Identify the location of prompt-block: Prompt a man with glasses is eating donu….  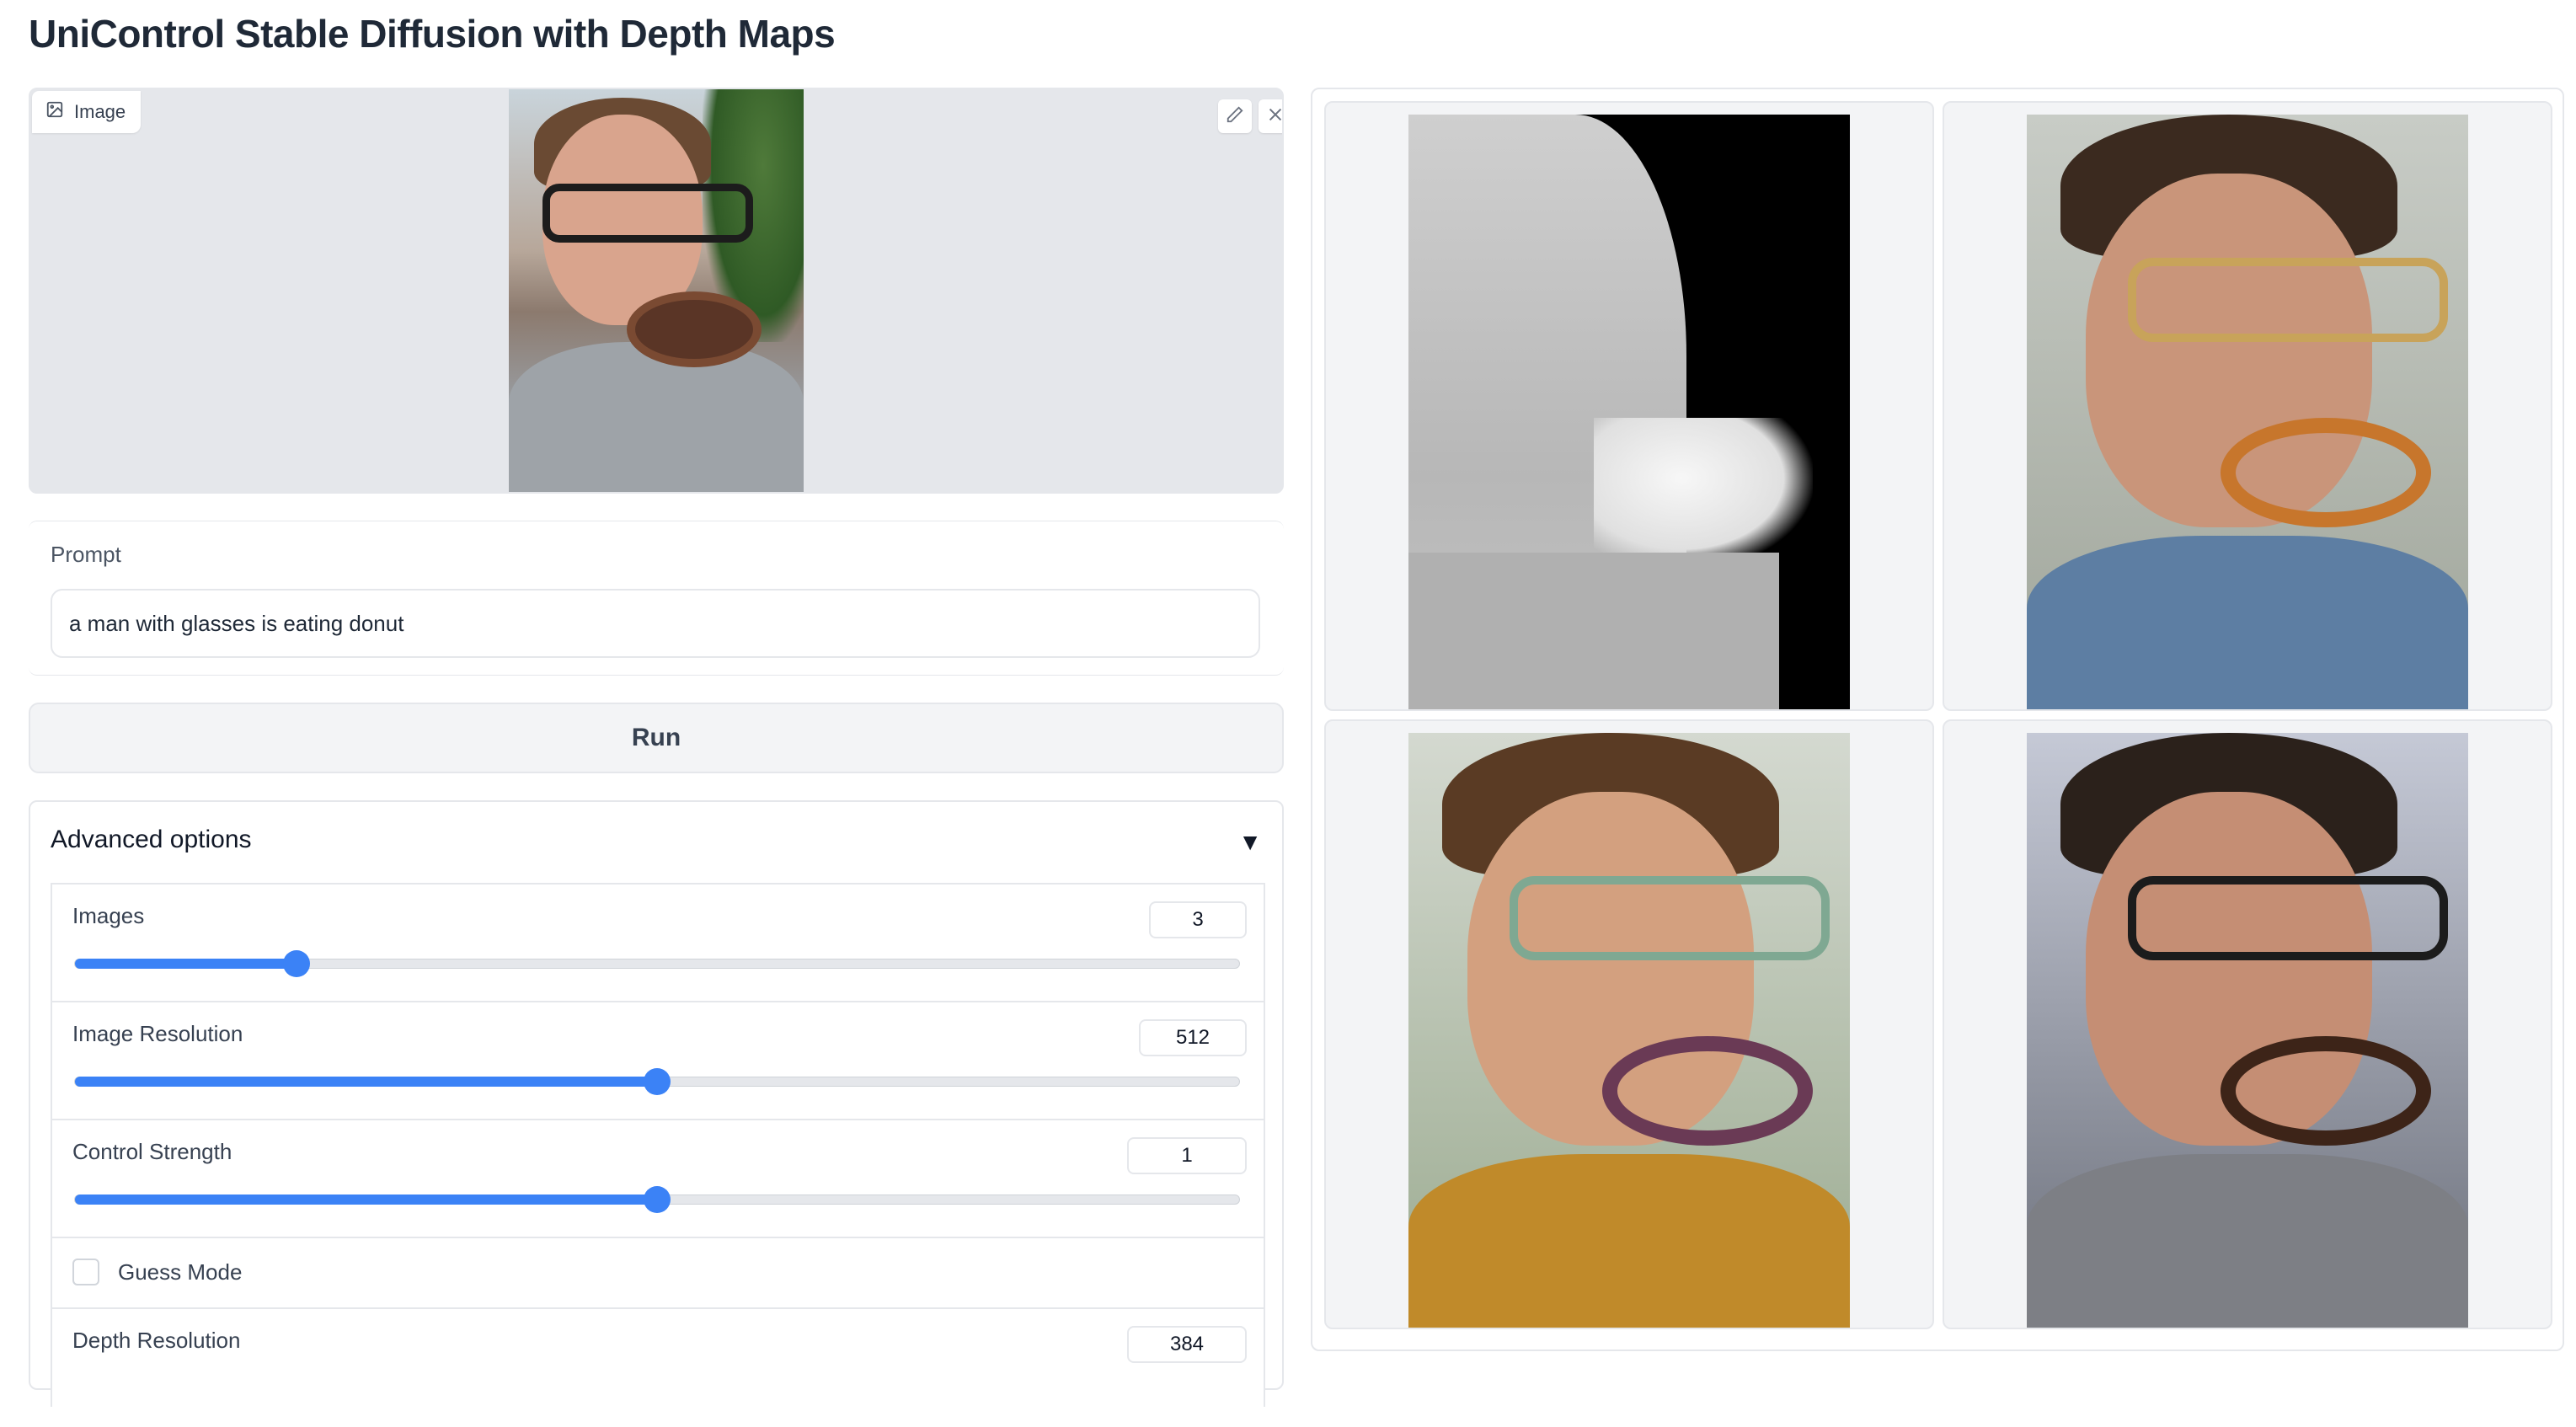
(656, 599).